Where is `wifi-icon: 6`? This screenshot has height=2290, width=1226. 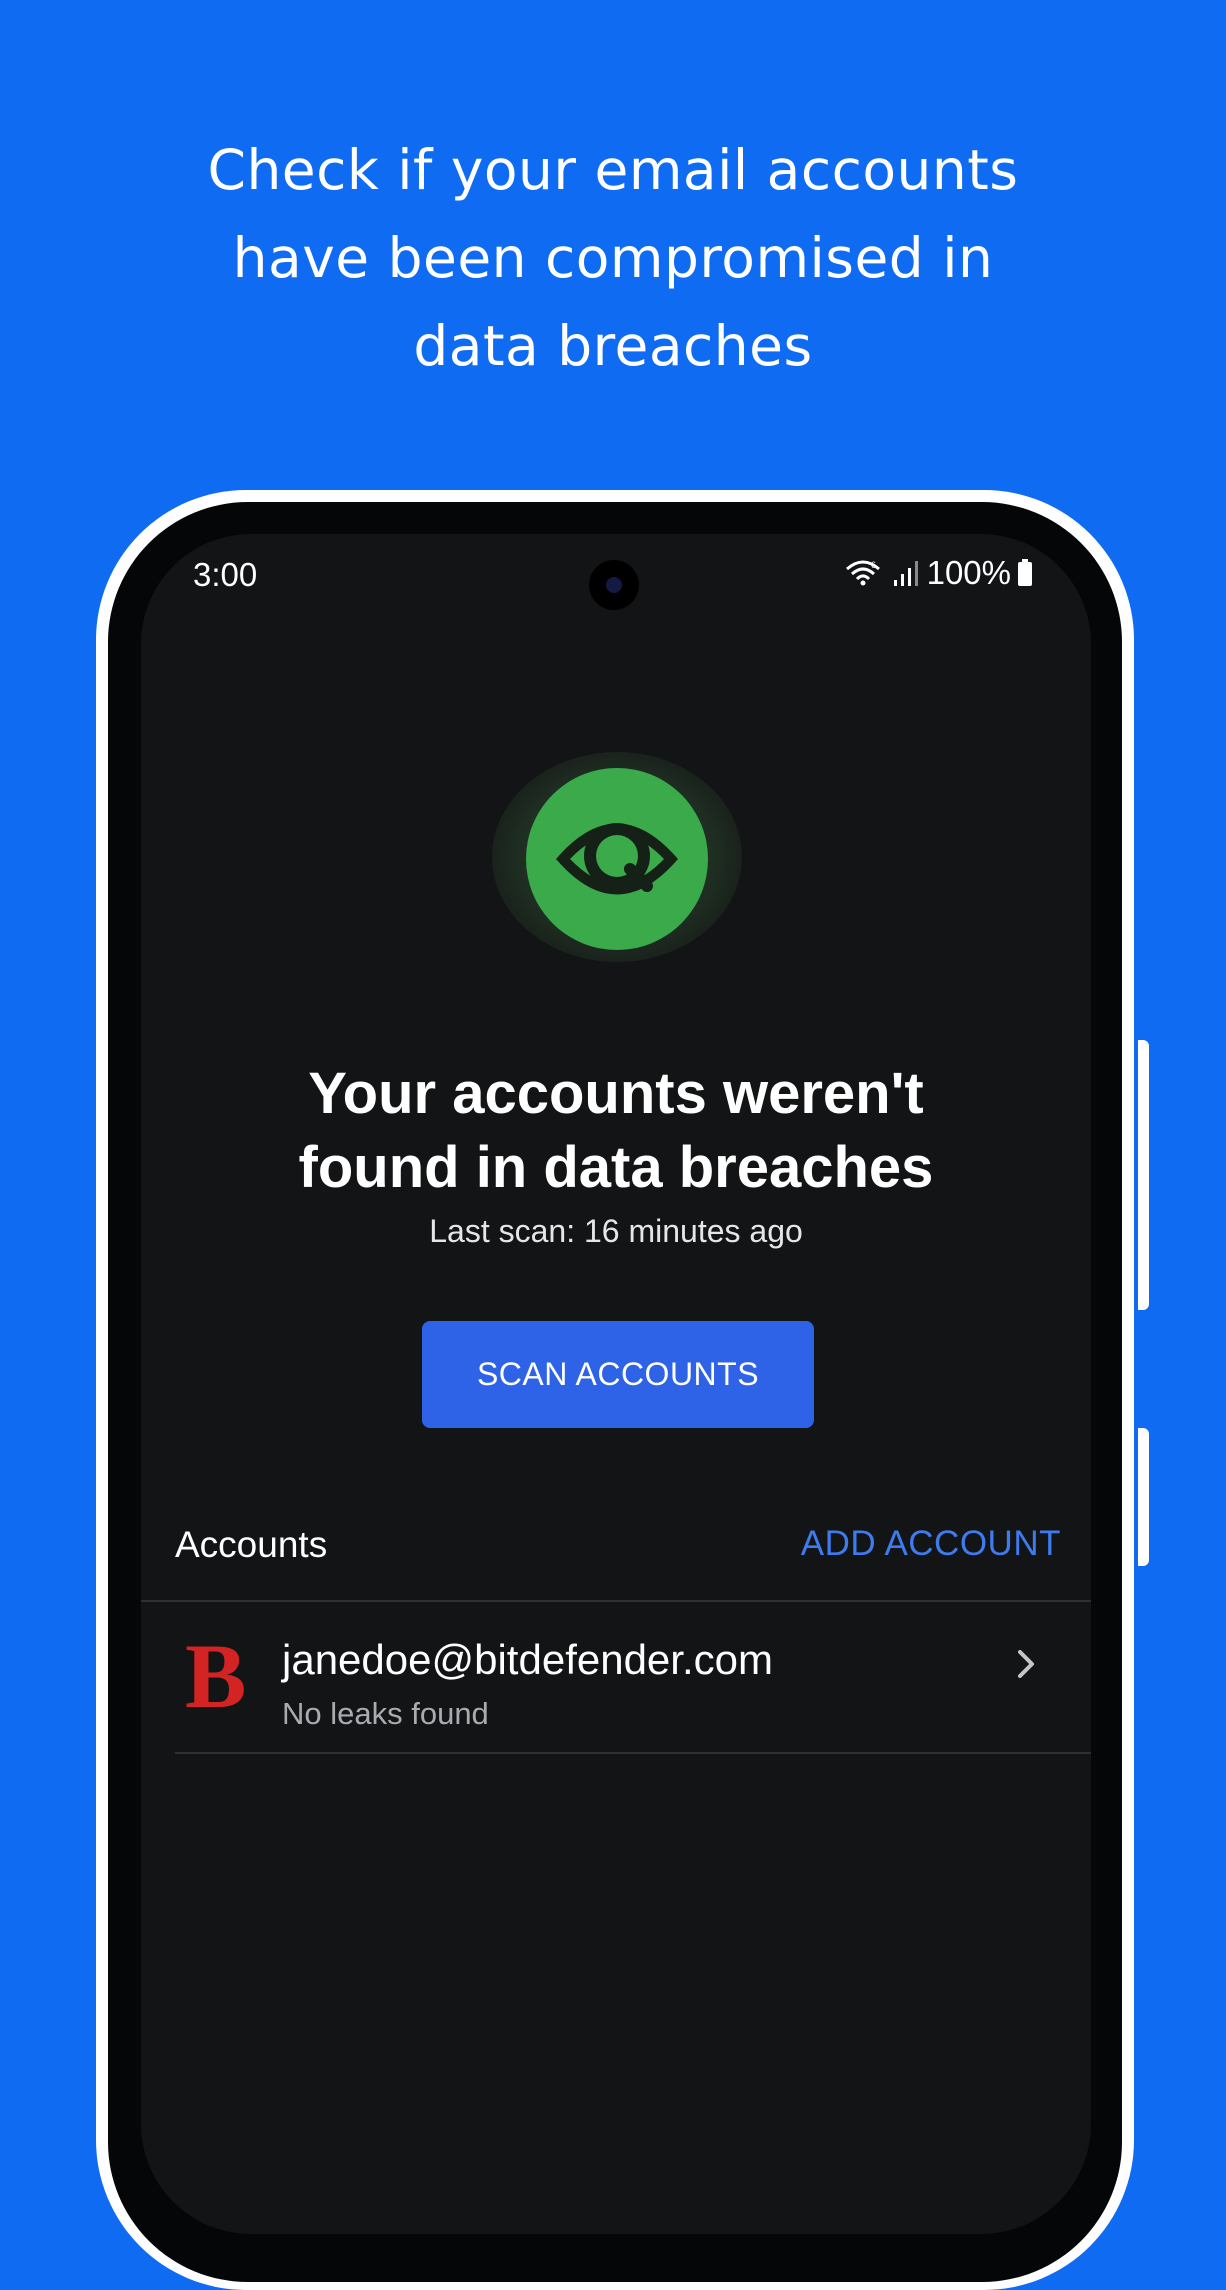
wifi-icon: 6 is located at coordinates (863, 573).